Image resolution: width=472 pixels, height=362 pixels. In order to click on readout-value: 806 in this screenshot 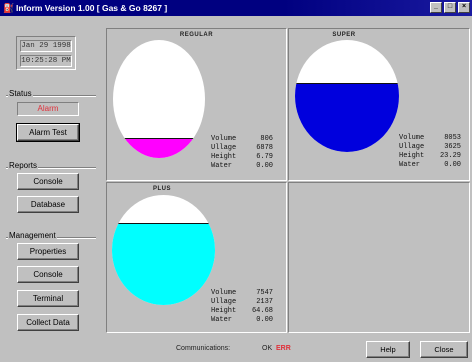, I will do `click(266, 139)`.